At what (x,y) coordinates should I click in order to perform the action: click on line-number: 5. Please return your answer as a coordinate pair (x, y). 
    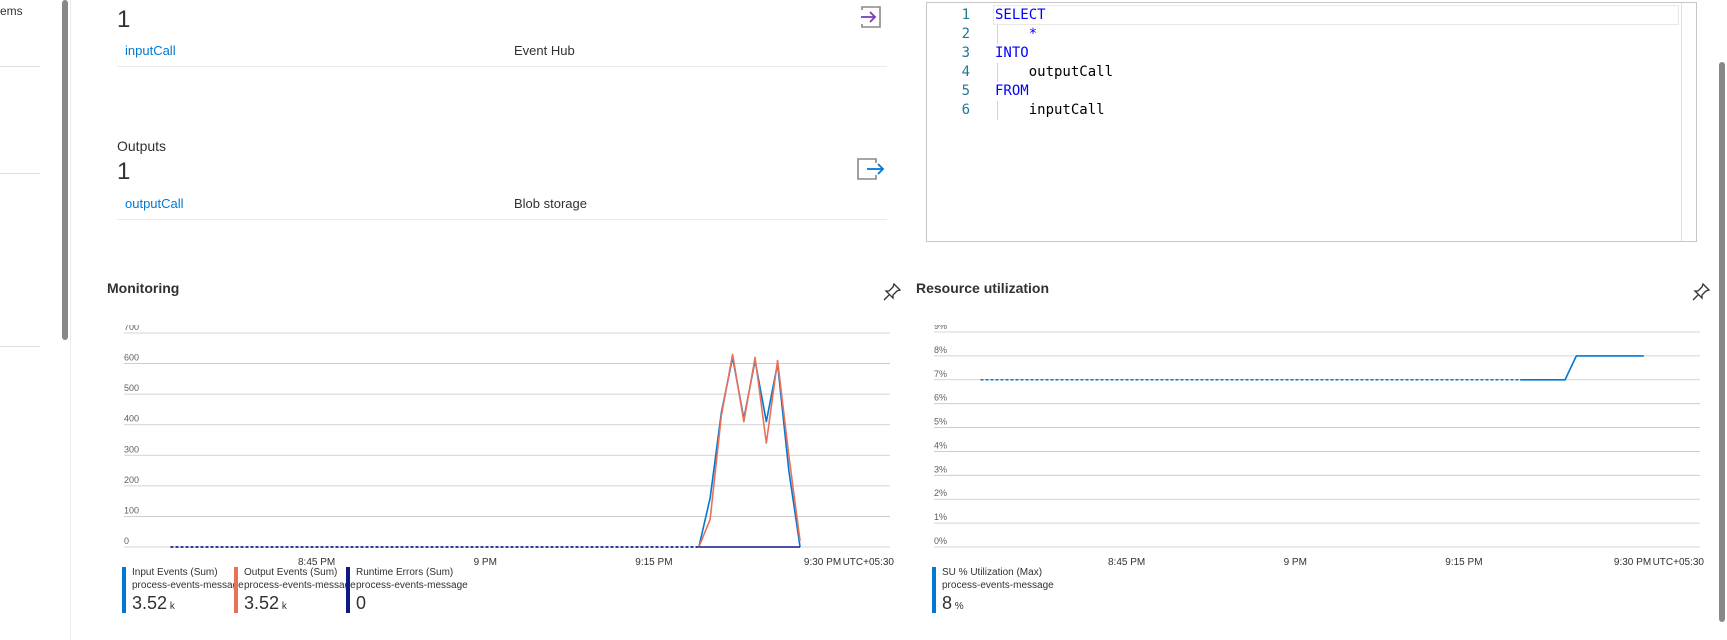
    Looking at the image, I should click on (965, 91).